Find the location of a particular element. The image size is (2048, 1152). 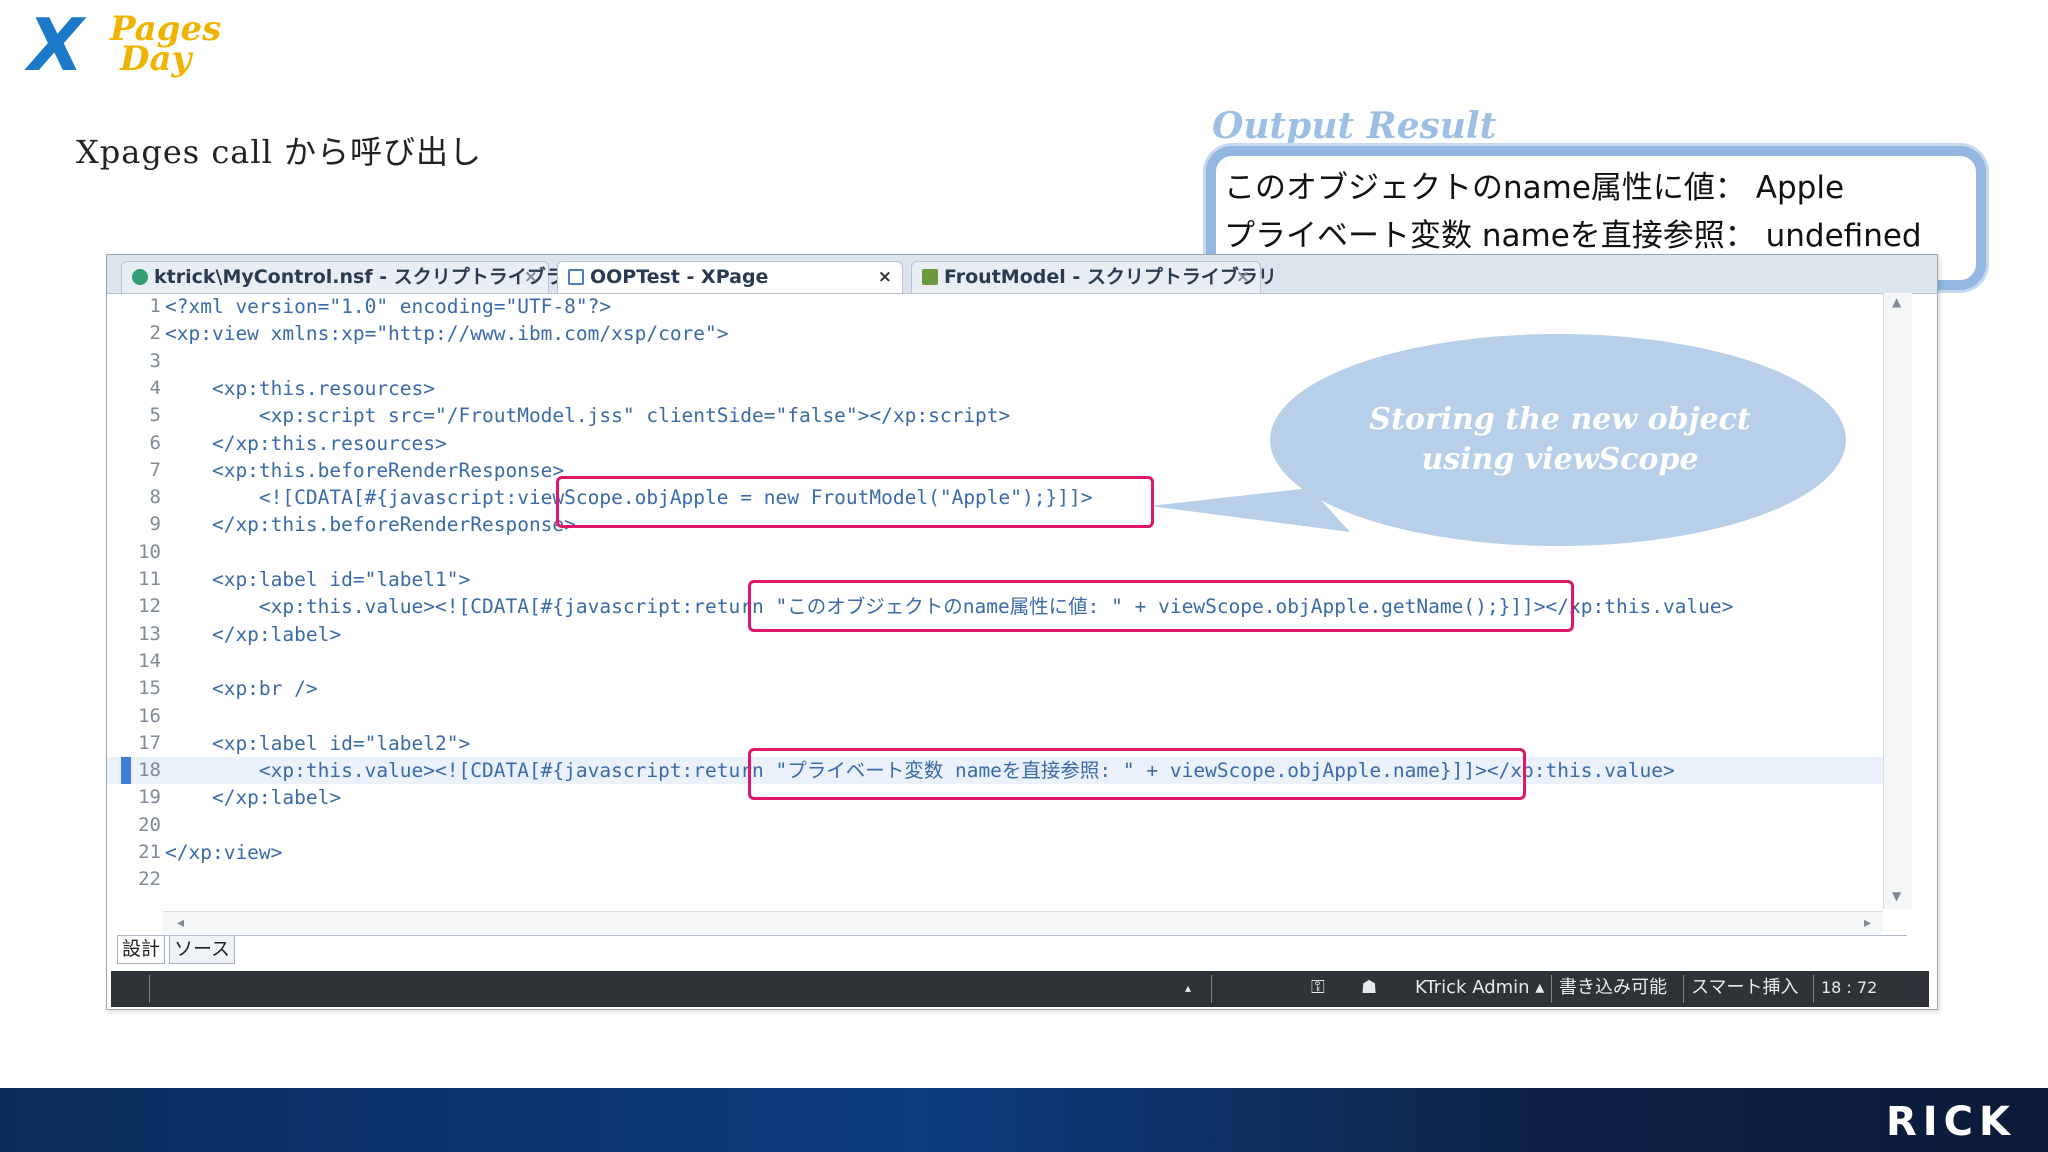

ktrick-brand-logo: RICK is located at coordinates (1950, 1122).